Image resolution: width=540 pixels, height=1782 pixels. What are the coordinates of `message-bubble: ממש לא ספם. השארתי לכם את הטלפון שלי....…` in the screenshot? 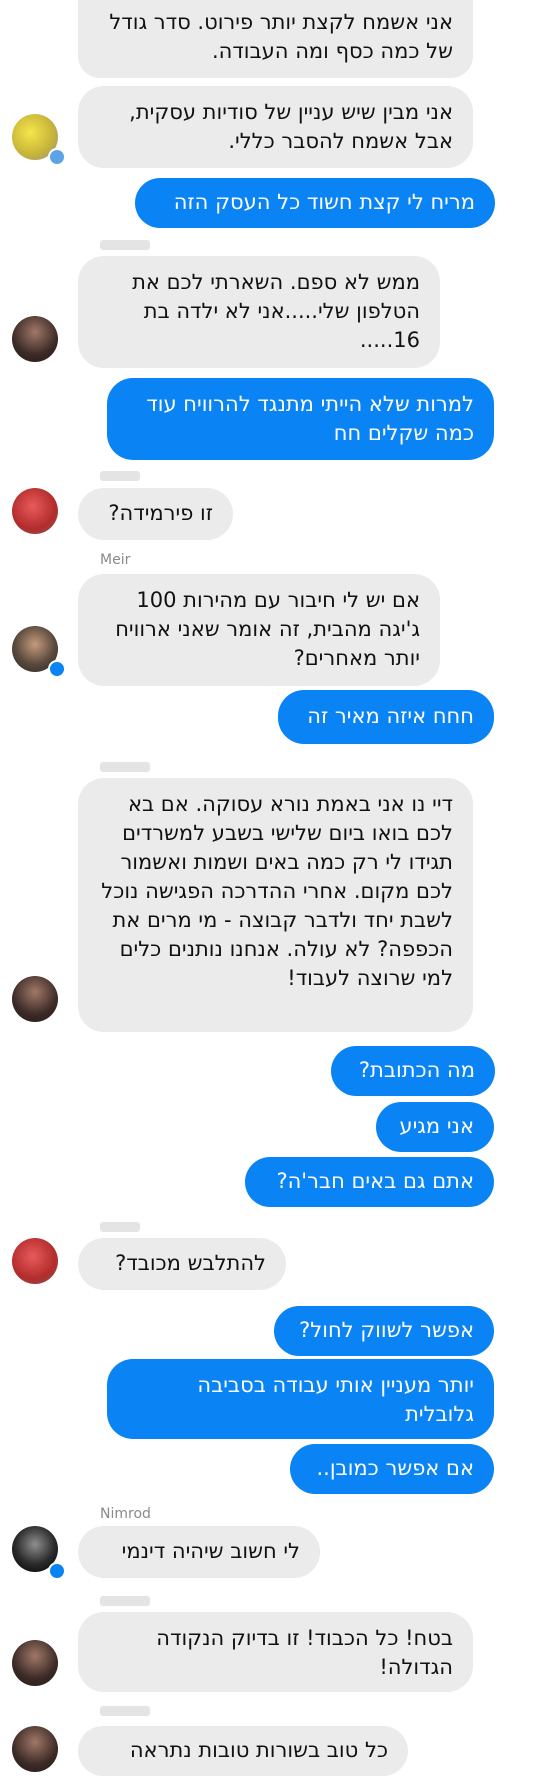 It's located at (259, 312).